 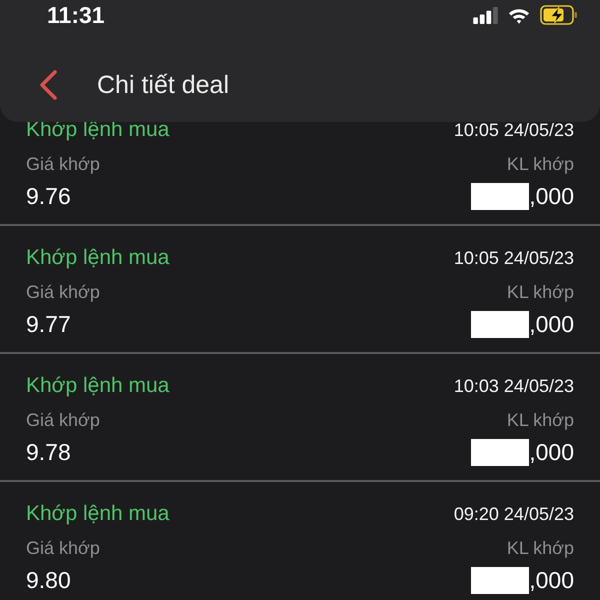 I want to click on signal-icon, so click(x=485, y=15).